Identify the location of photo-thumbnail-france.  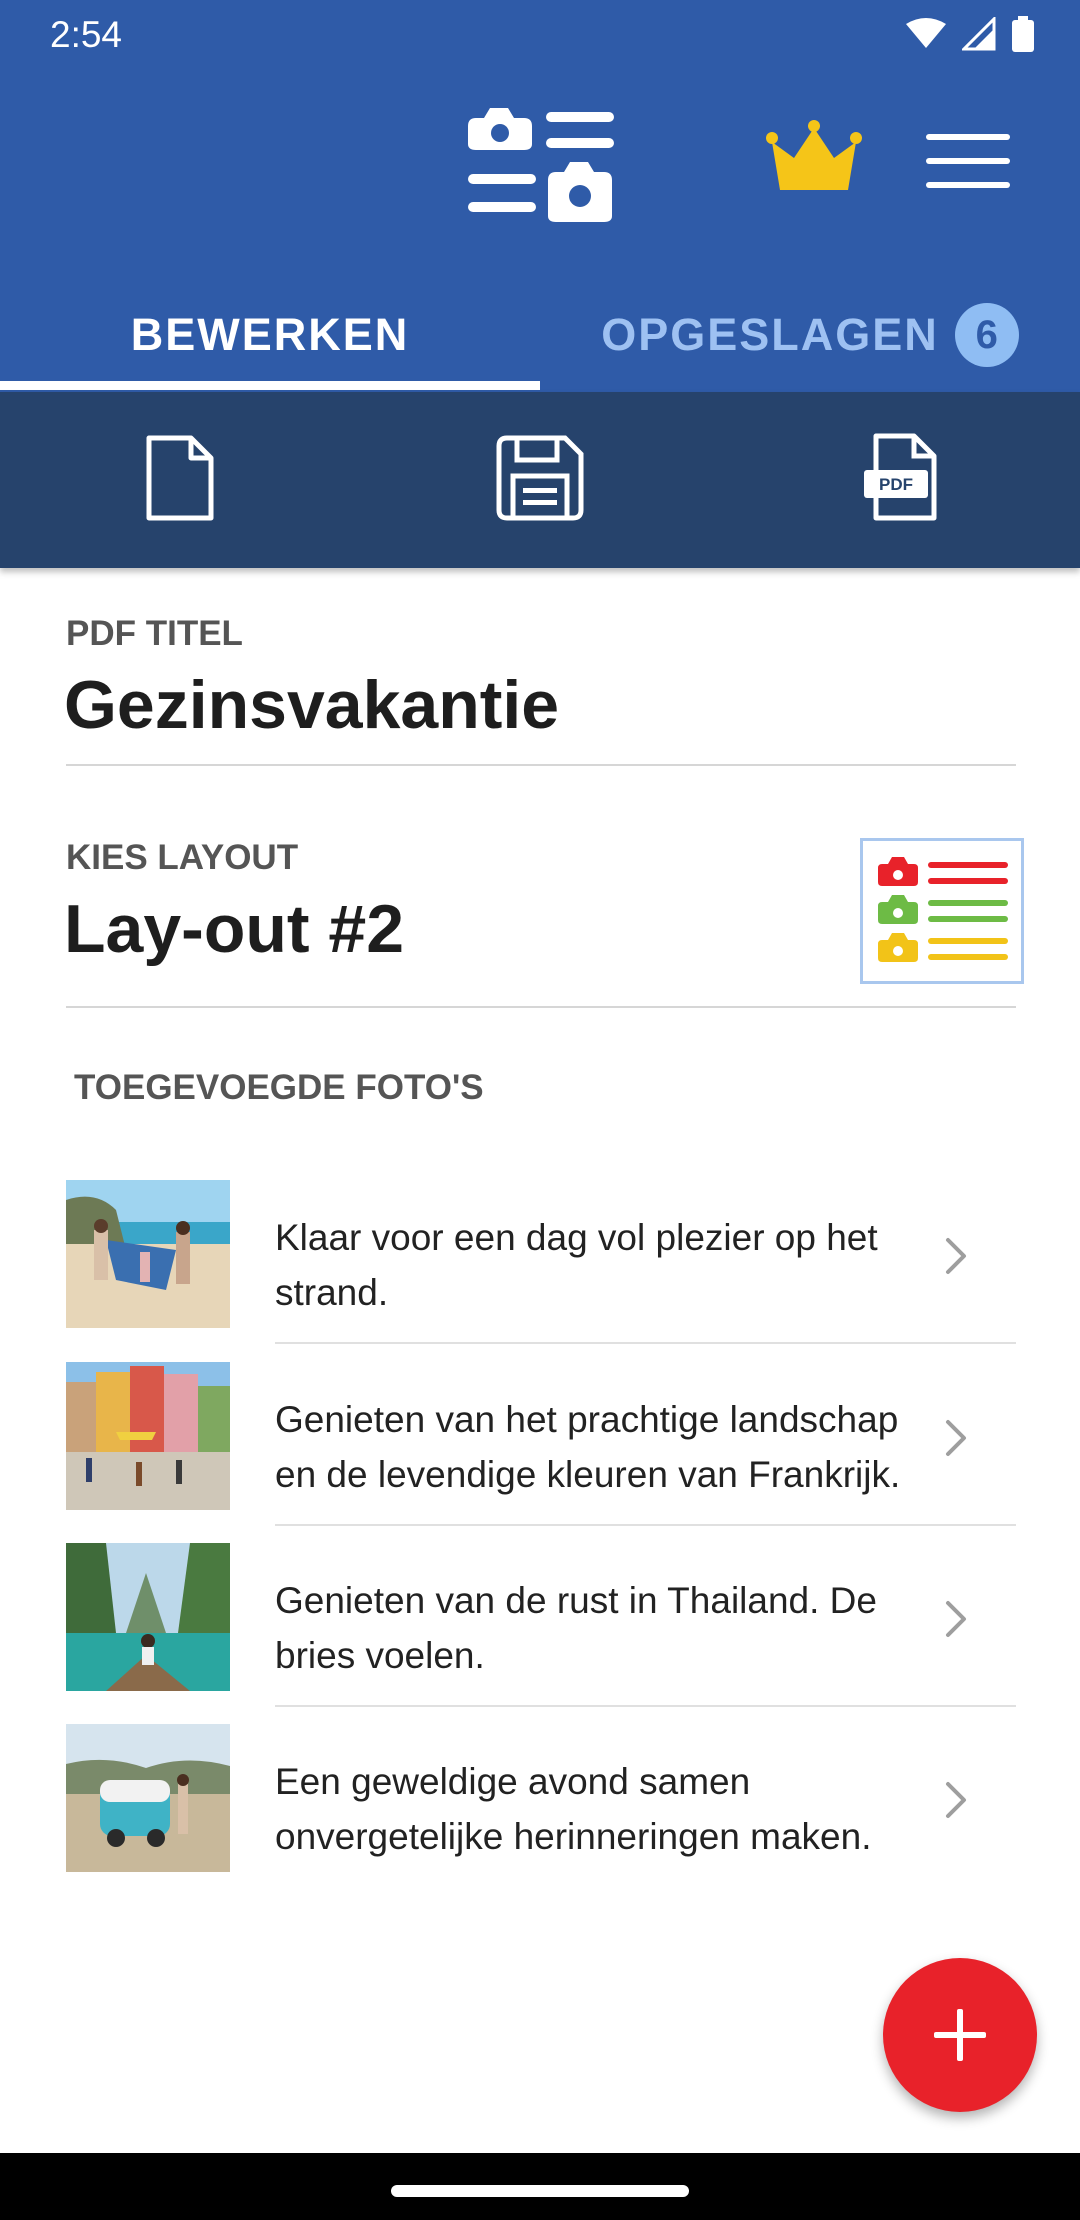
(148, 1436).